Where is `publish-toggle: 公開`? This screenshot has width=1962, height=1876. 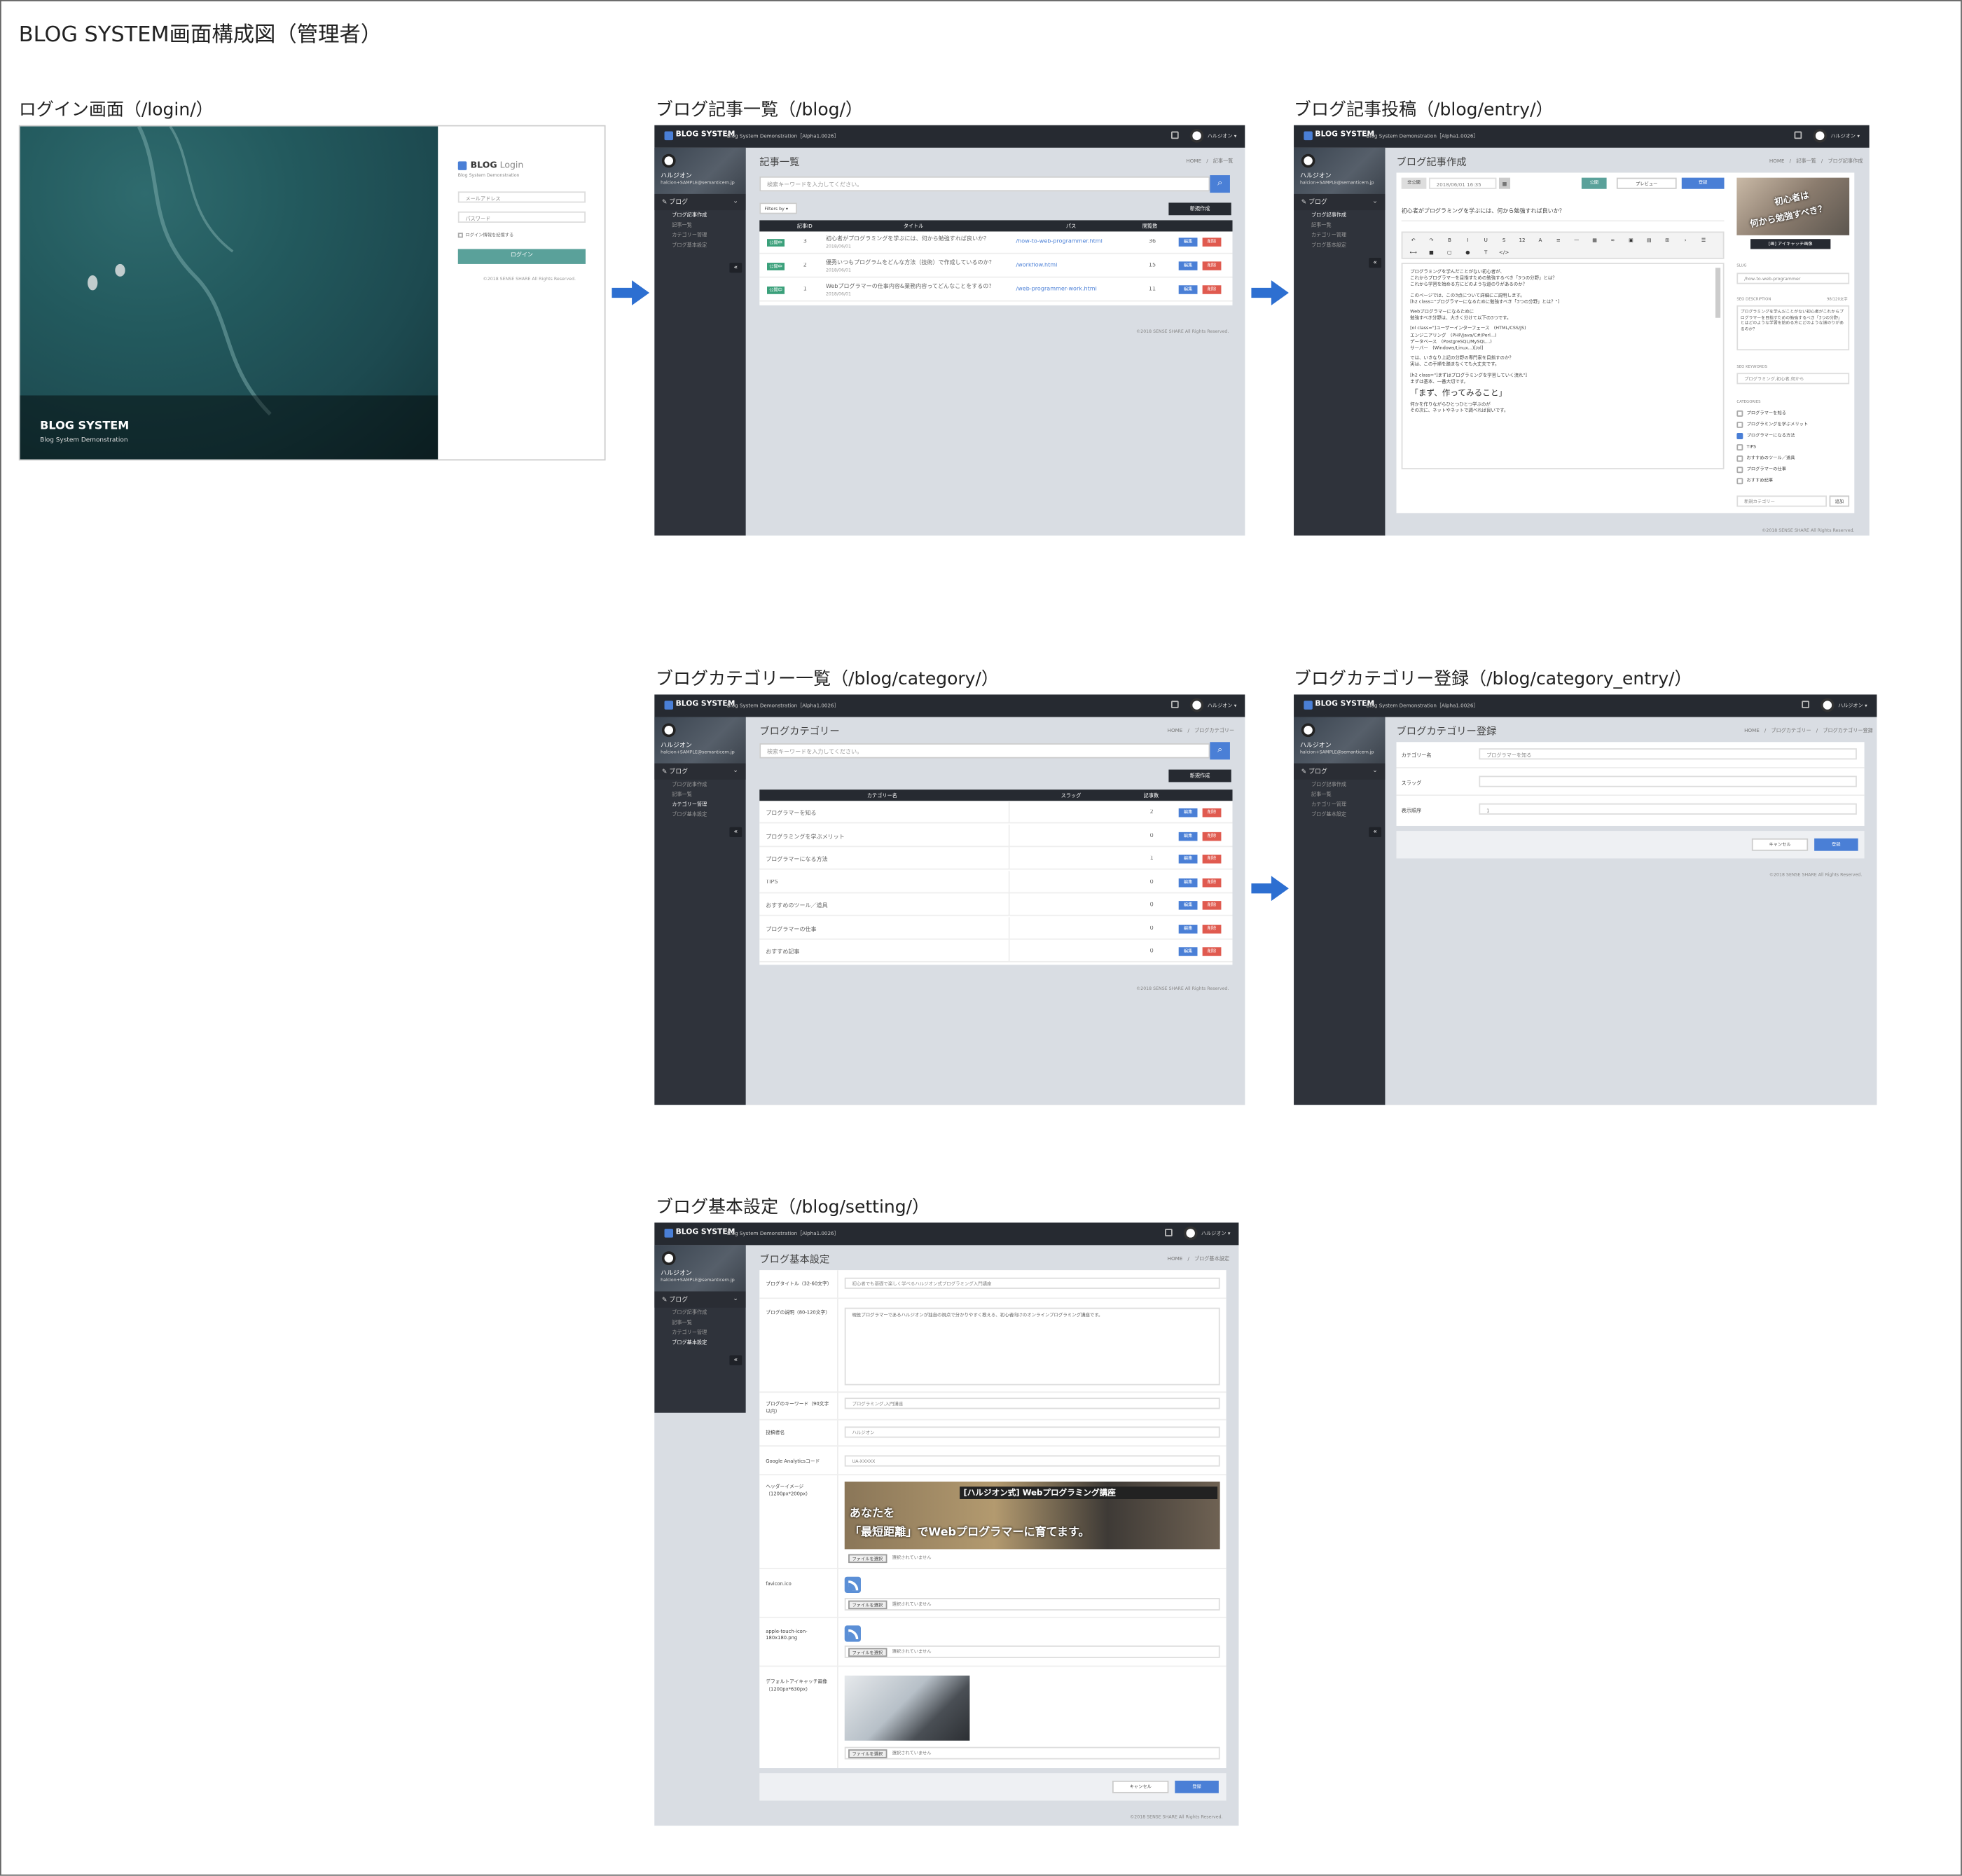
publish-toggle: 公開 is located at coordinates (1594, 183).